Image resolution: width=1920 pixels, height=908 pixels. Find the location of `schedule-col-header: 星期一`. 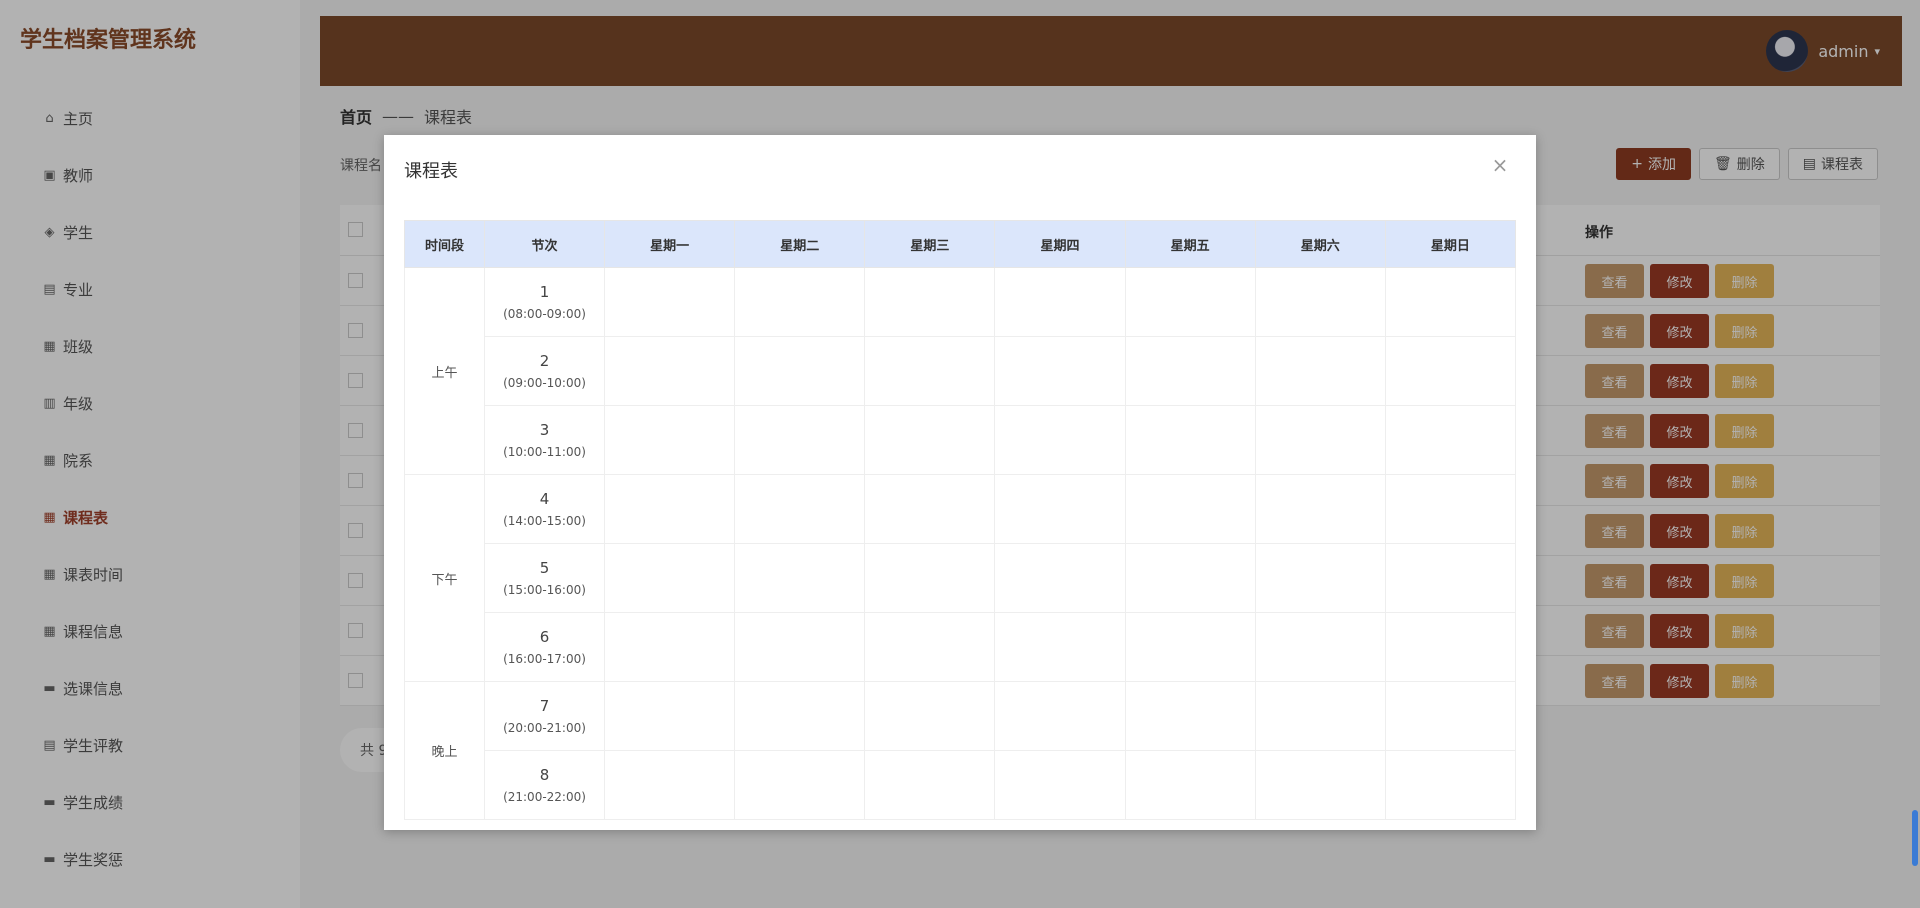

schedule-col-header: 星期一 is located at coordinates (669, 244).